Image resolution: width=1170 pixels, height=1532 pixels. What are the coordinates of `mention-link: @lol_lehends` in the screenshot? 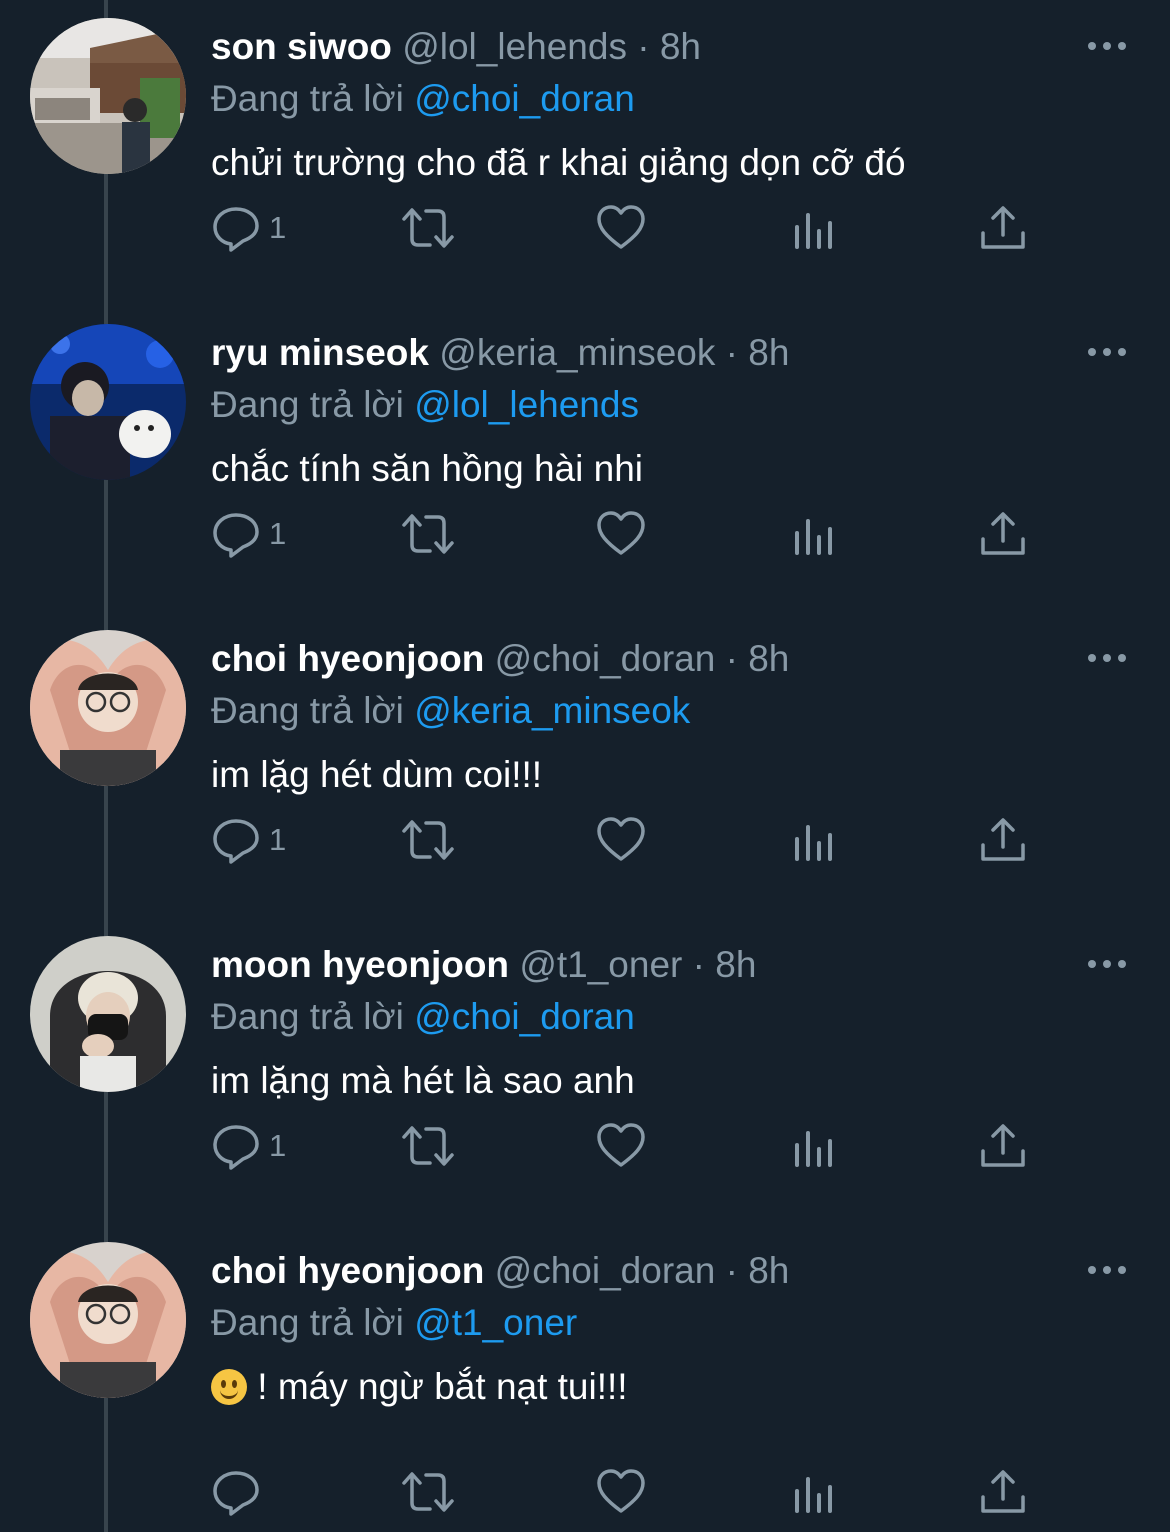 It's located at (526, 404).